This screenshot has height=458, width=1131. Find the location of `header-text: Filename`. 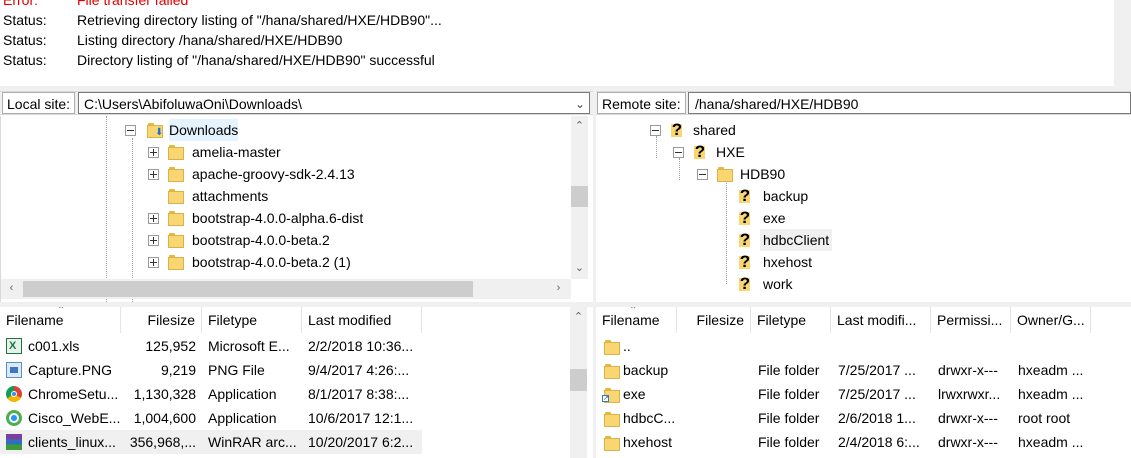

header-text: Filename is located at coordinates (35, 320).